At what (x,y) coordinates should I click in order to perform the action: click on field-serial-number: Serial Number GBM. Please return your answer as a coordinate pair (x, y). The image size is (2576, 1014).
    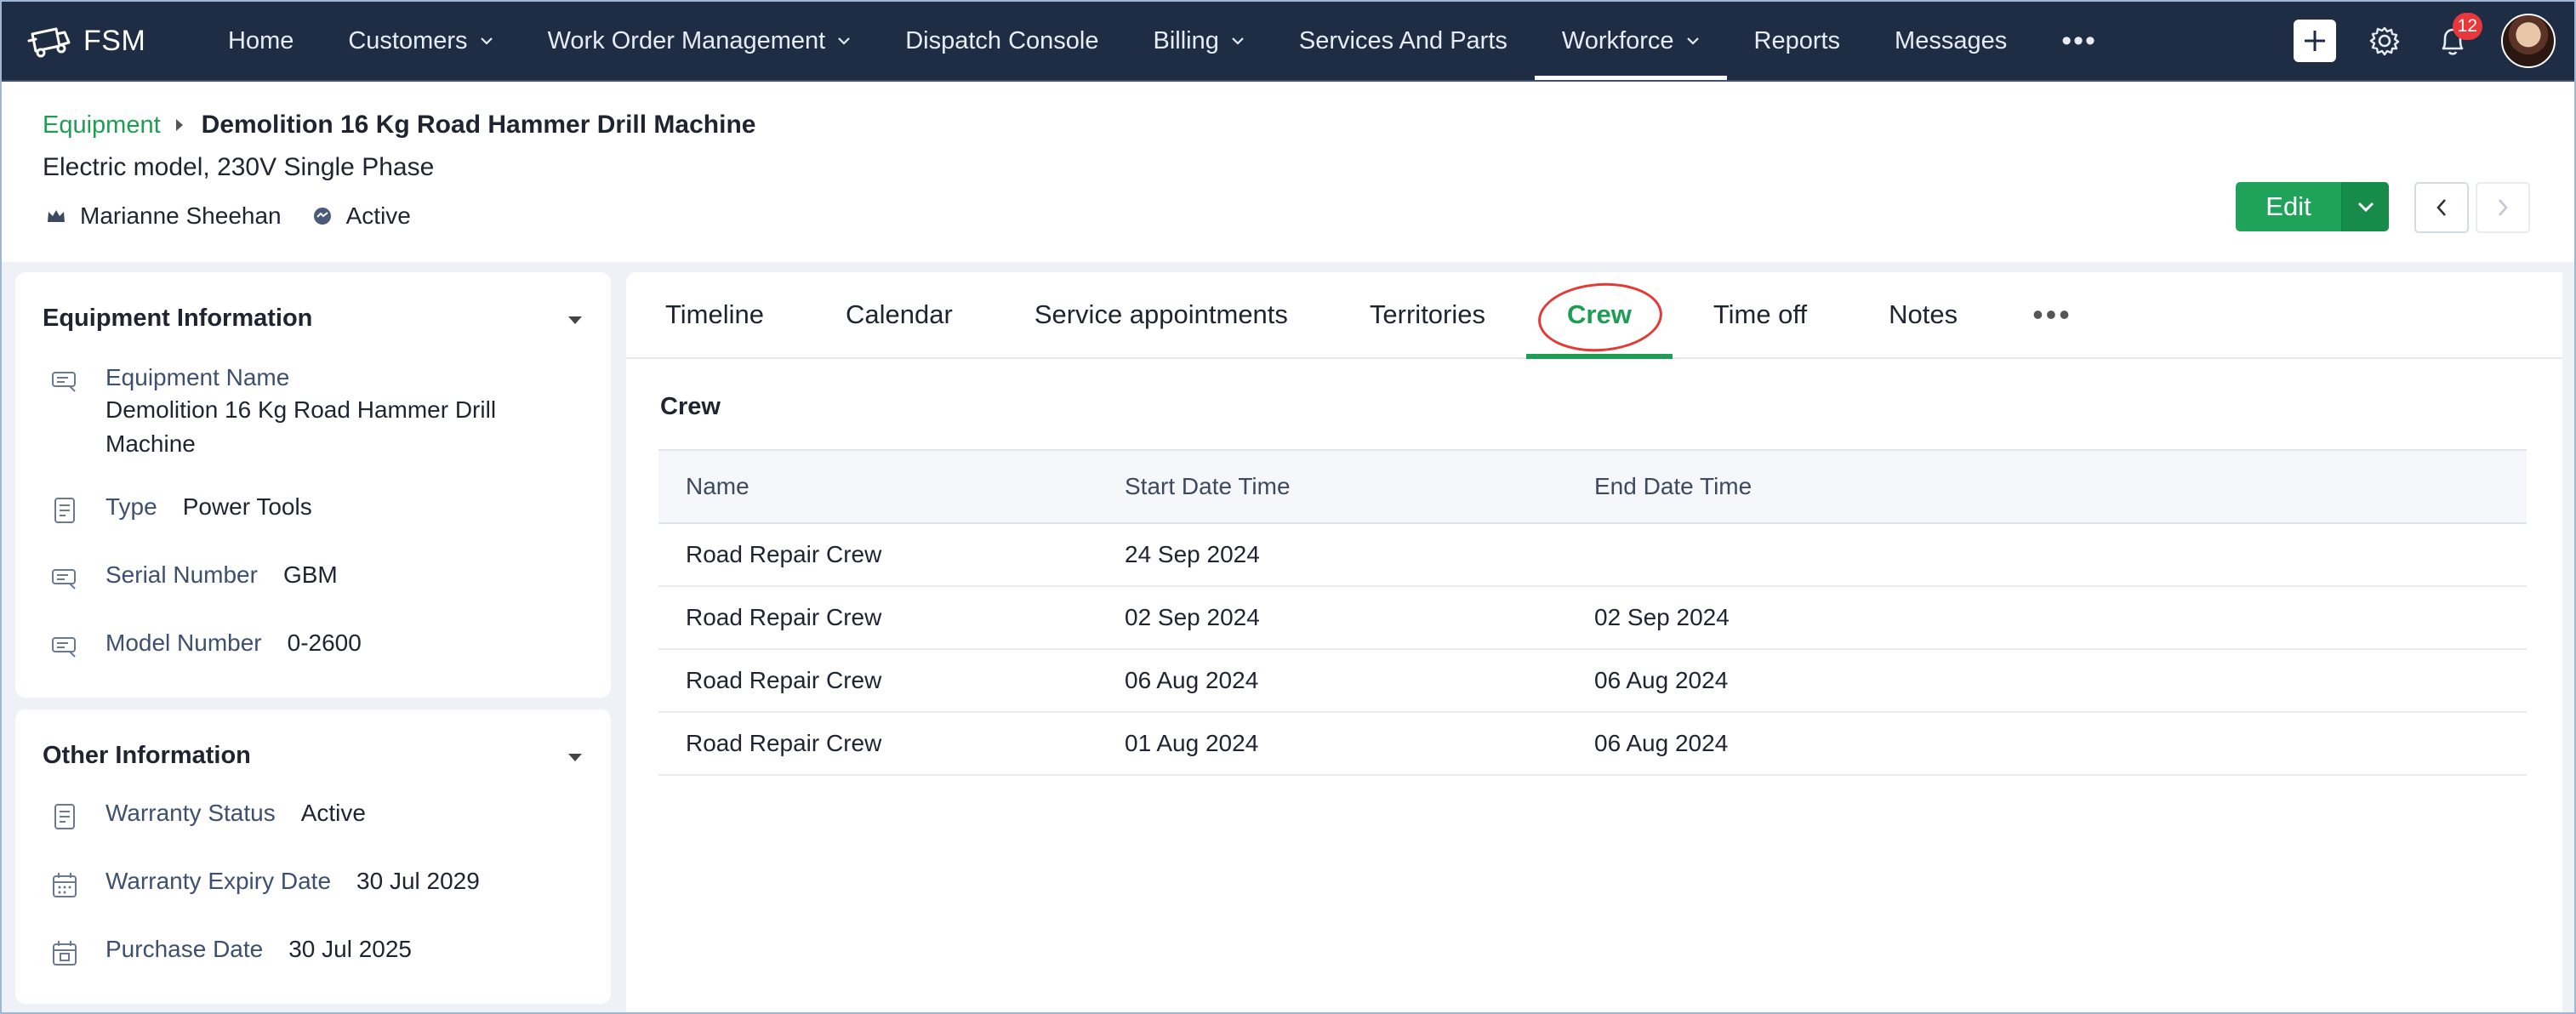
    Looking at the image, I should click on (194, 577).